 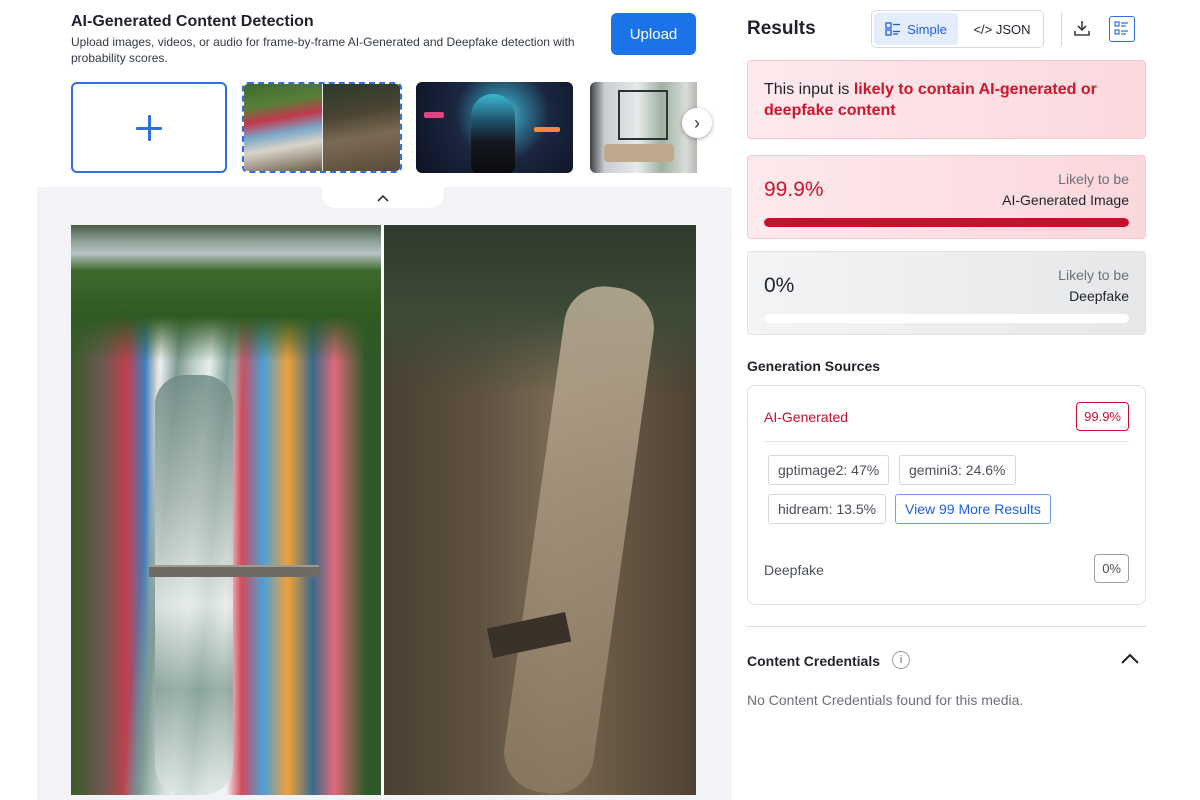 I want to click on ai-score-value: 99.9%, so click(x=794, y=189).